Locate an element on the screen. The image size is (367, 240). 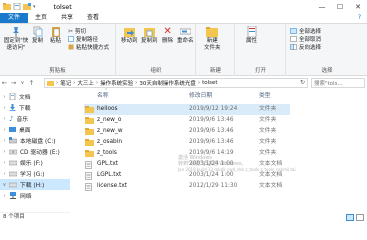
copy-to-button: 复制到 is located at coordinates (149, 35).